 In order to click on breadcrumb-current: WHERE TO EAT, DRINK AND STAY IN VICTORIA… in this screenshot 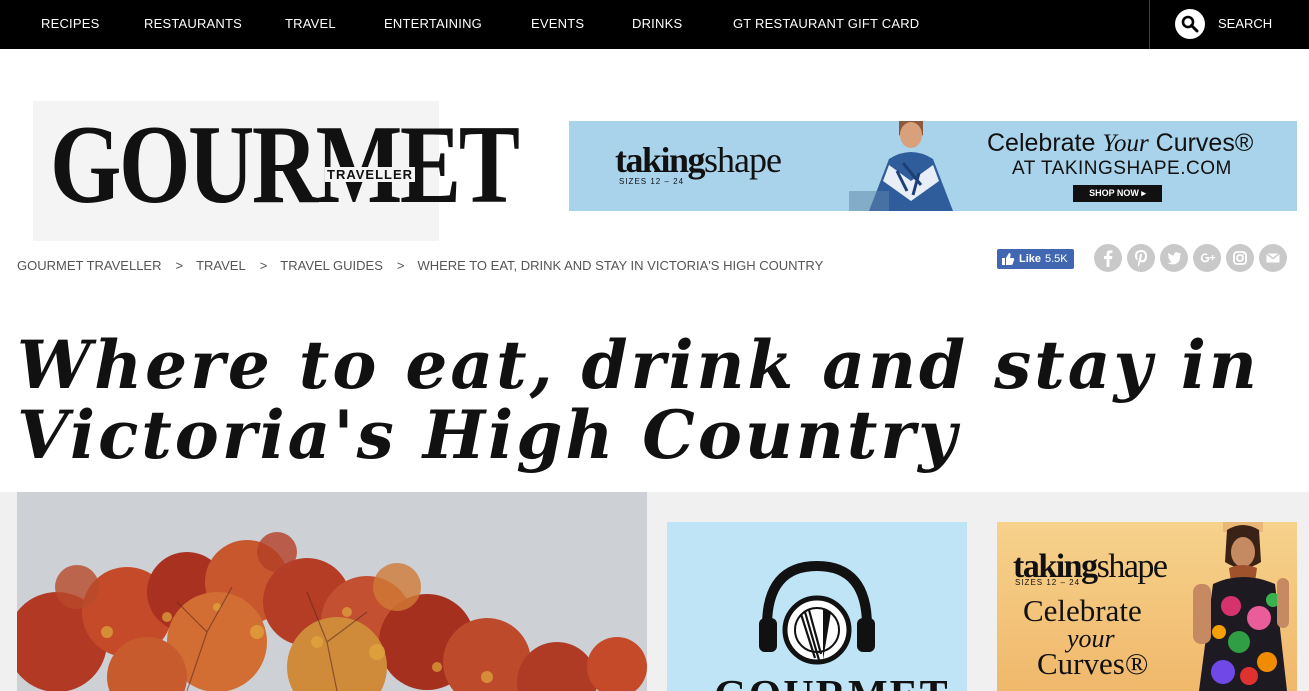, I will do `click(620, 265)`.